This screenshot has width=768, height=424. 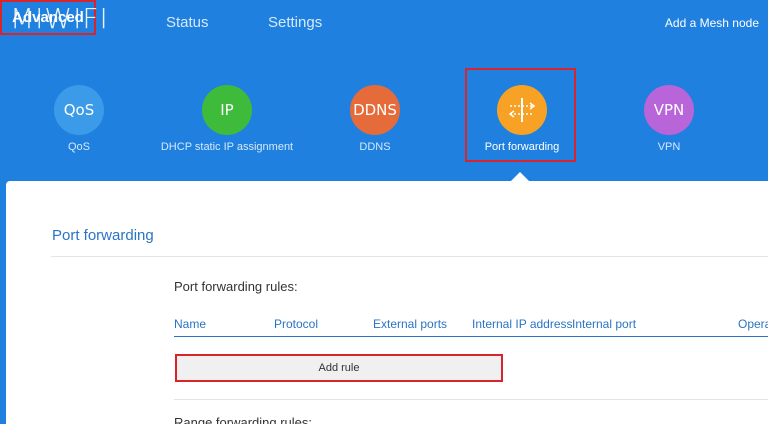 What do you see at coordinates (59, 18) in the screenshot?
I see `miwifi-logo: MIWIFI` at bounding box center [59, 18].